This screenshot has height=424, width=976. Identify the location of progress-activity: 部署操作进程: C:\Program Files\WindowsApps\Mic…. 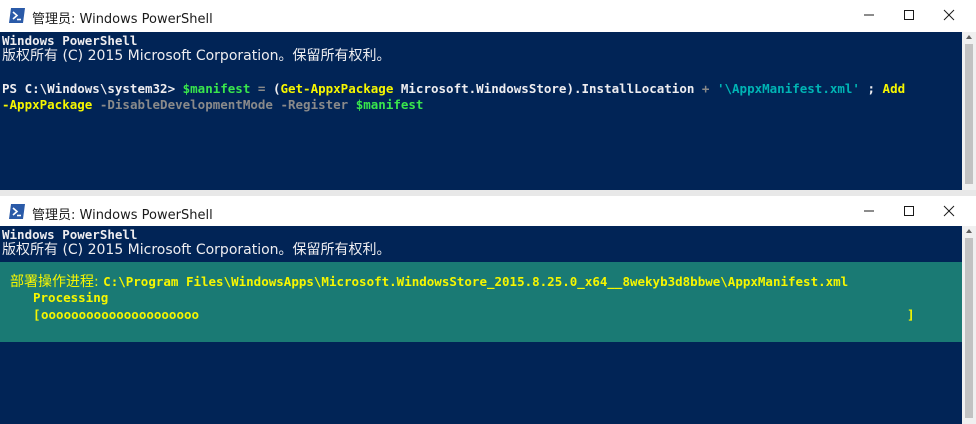
(429, 282).